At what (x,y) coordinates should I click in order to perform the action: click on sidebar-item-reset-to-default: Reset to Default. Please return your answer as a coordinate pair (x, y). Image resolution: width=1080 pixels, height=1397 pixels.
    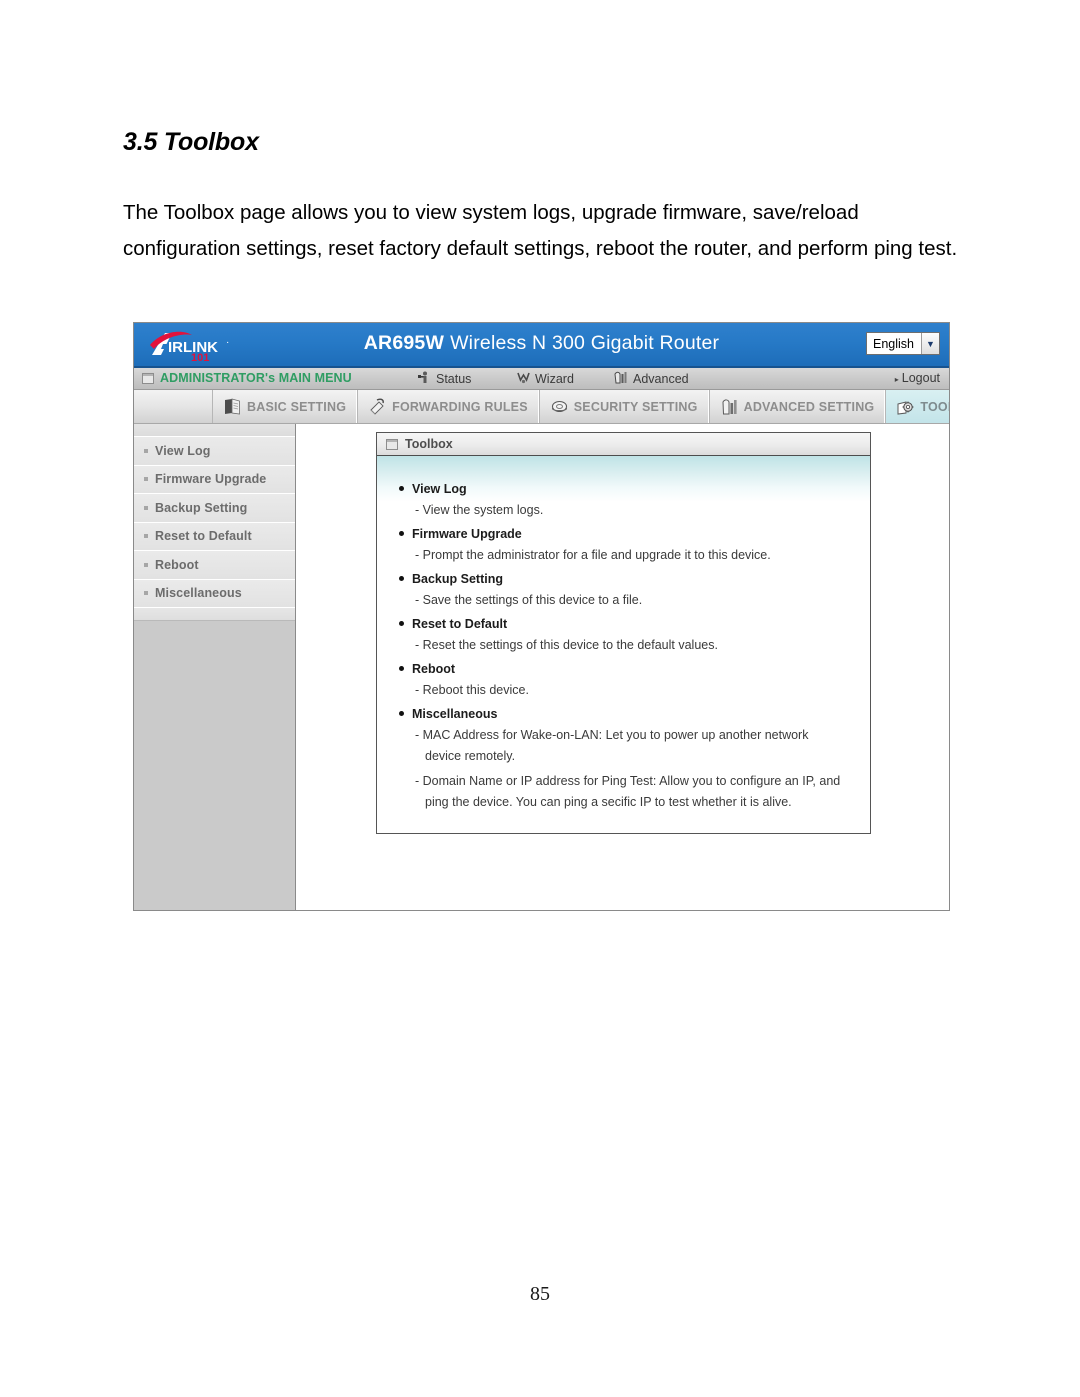
    Looking at the image, I should click on (214, 536).